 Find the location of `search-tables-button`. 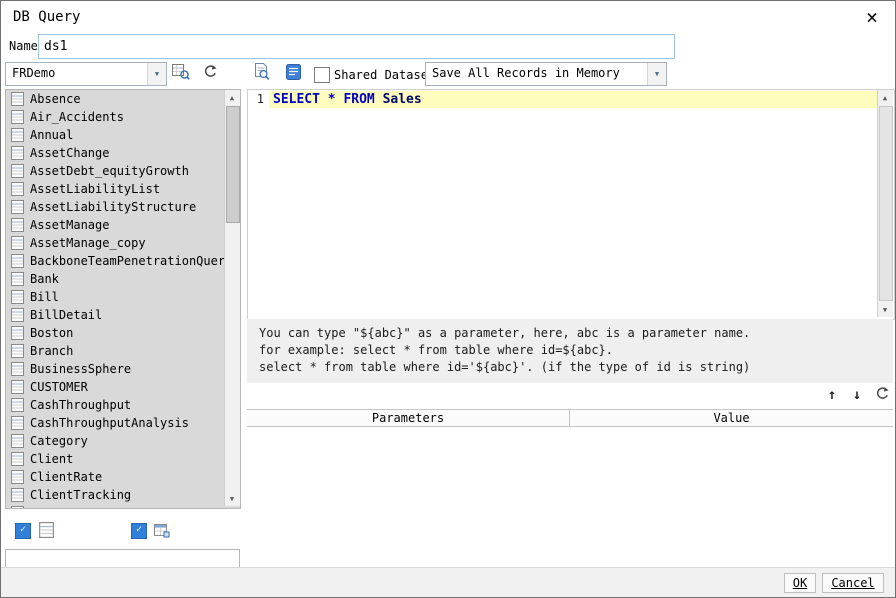

search-tables-button is located at coordinates (181, 73).